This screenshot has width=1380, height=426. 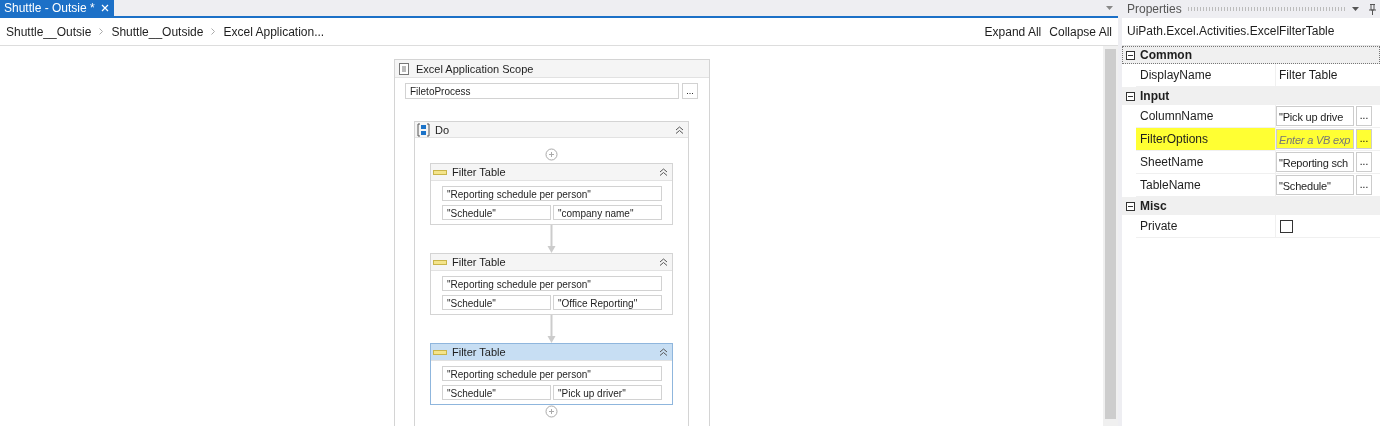 I want to click on category-name: Common, so click(x=1166, y=55).